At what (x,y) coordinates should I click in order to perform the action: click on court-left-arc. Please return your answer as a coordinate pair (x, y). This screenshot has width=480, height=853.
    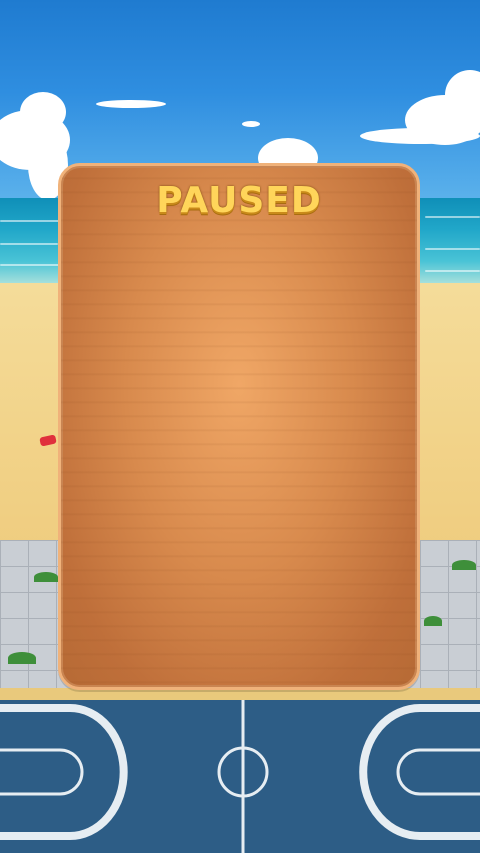
    Looking at the image, I should click on (64, 772).